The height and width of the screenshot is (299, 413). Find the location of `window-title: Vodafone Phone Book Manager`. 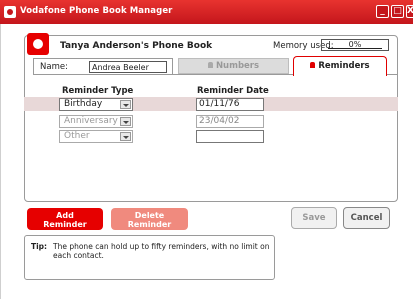

window-title: Vodafone Phone Book Manager is located at coordinates (96, 11).